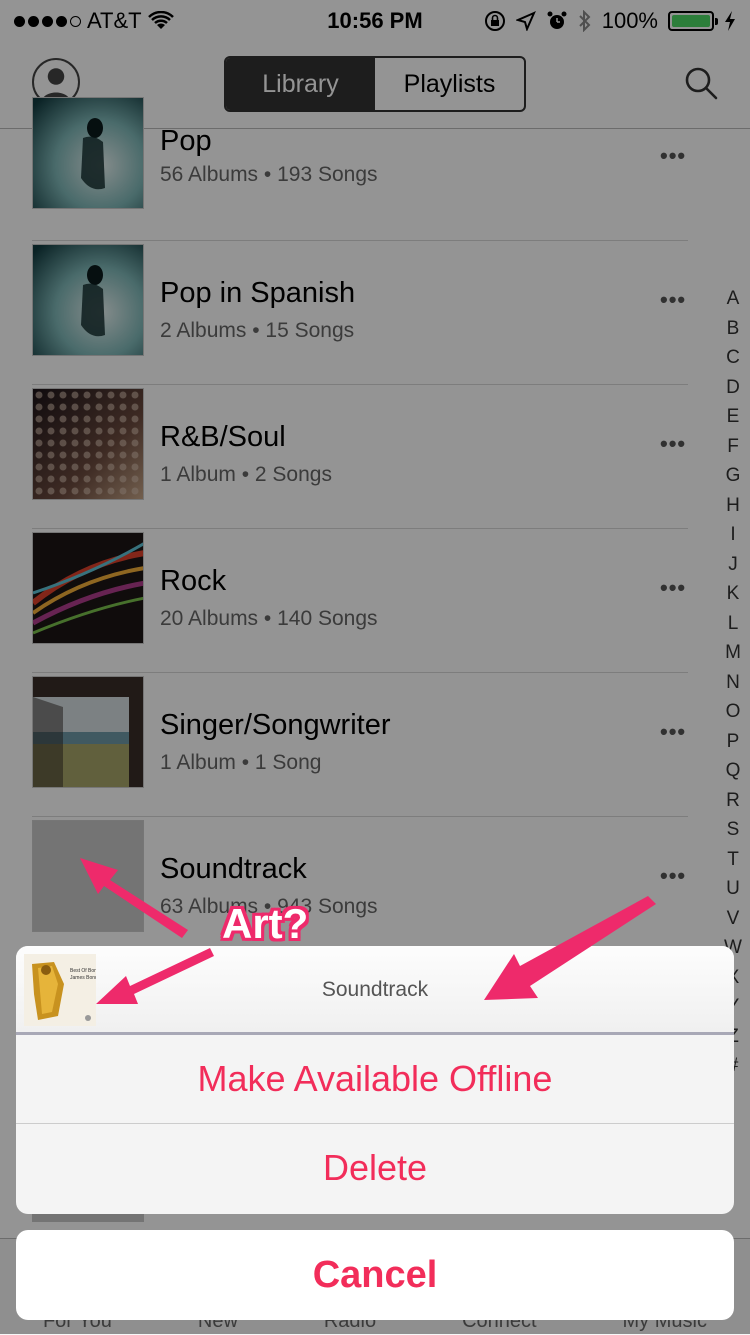 The image size is (750, 1335). What do you see at coordinates (265, 923) in the screenshot?
I see `annotation-label: Art?` at bounding box center [265, 923].